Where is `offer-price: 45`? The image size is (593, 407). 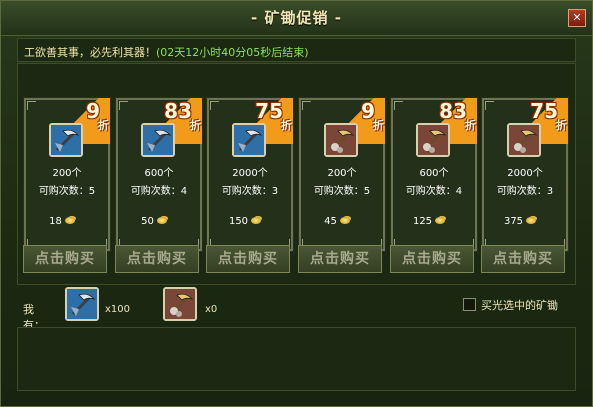 offer-price: 45 is located at coordinates (337, 221).